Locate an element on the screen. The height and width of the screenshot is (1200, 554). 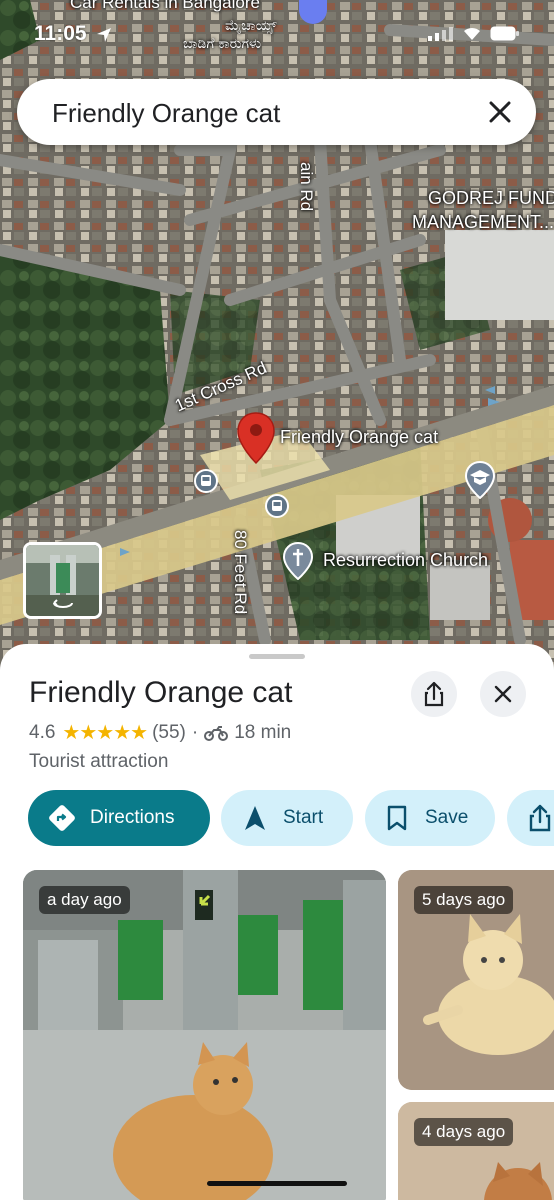
signal-icon is located at coordinates (440, 33).